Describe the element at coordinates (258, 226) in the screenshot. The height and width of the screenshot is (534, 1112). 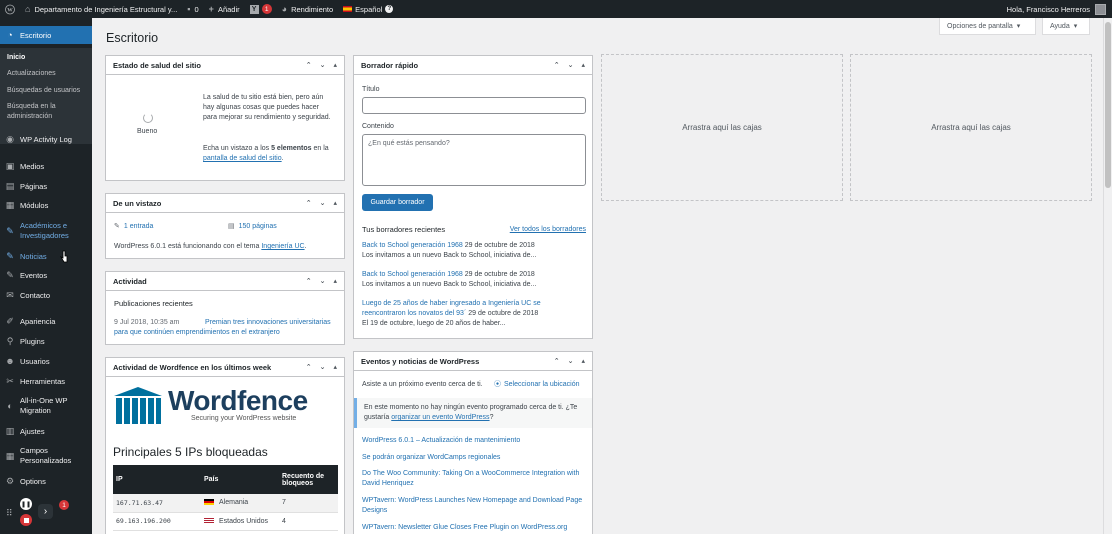
I see `pages-link: 150 páginas` at that location.